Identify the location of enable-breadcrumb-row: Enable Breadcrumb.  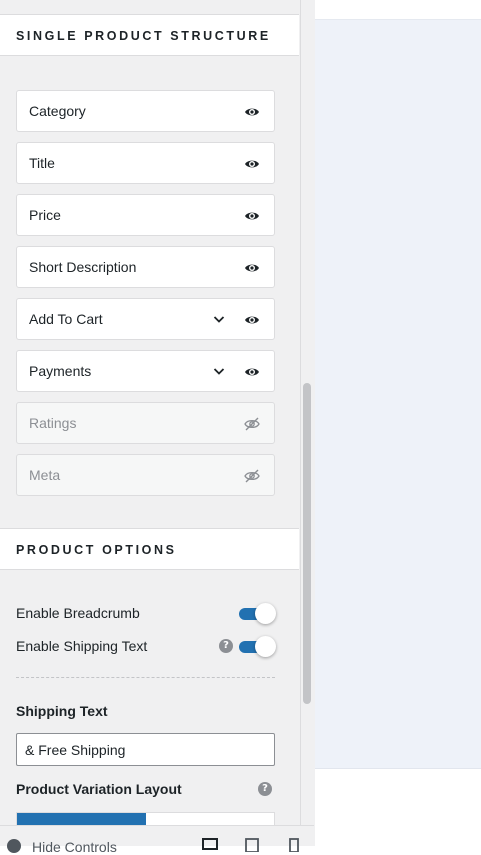
(146, 613).